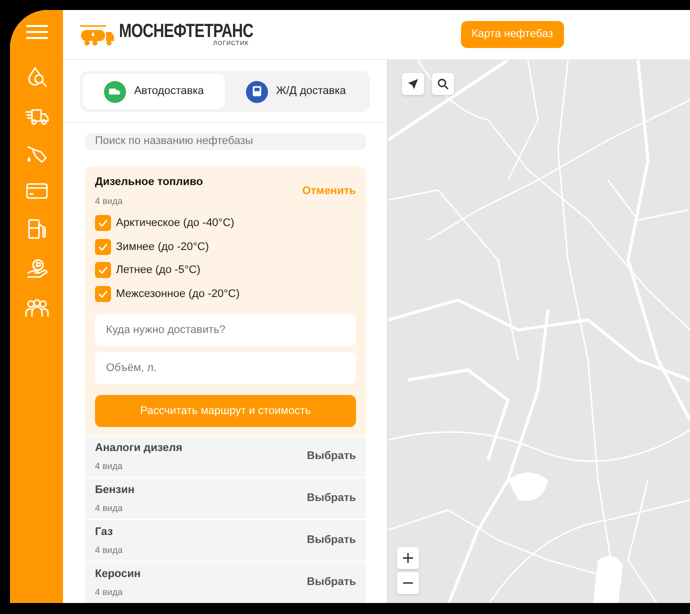 The image size is (690, 614). Describe the element at coordinates (225, 498) in the screenshot. I see `fuel-group-row: Бензин 4 вида Выбрать` at that location.